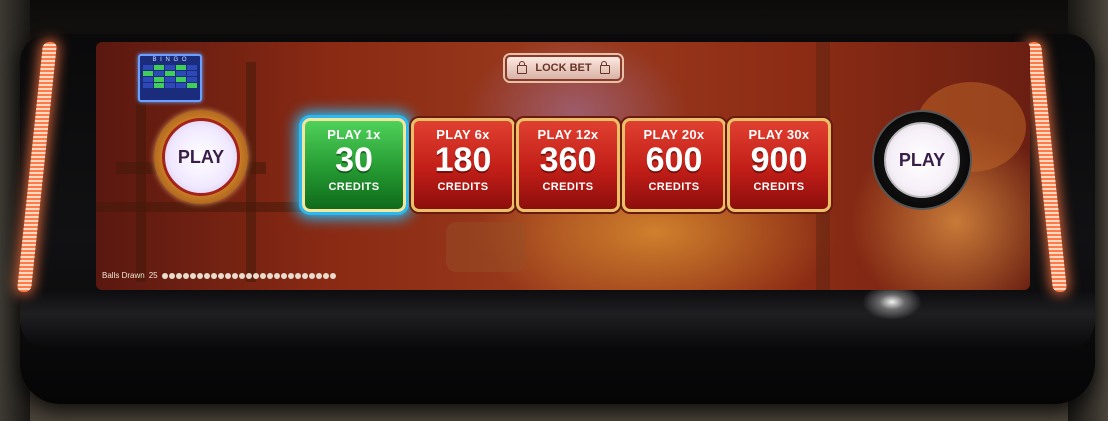  I want to click on bet-amount: 360, so click(568, 160).